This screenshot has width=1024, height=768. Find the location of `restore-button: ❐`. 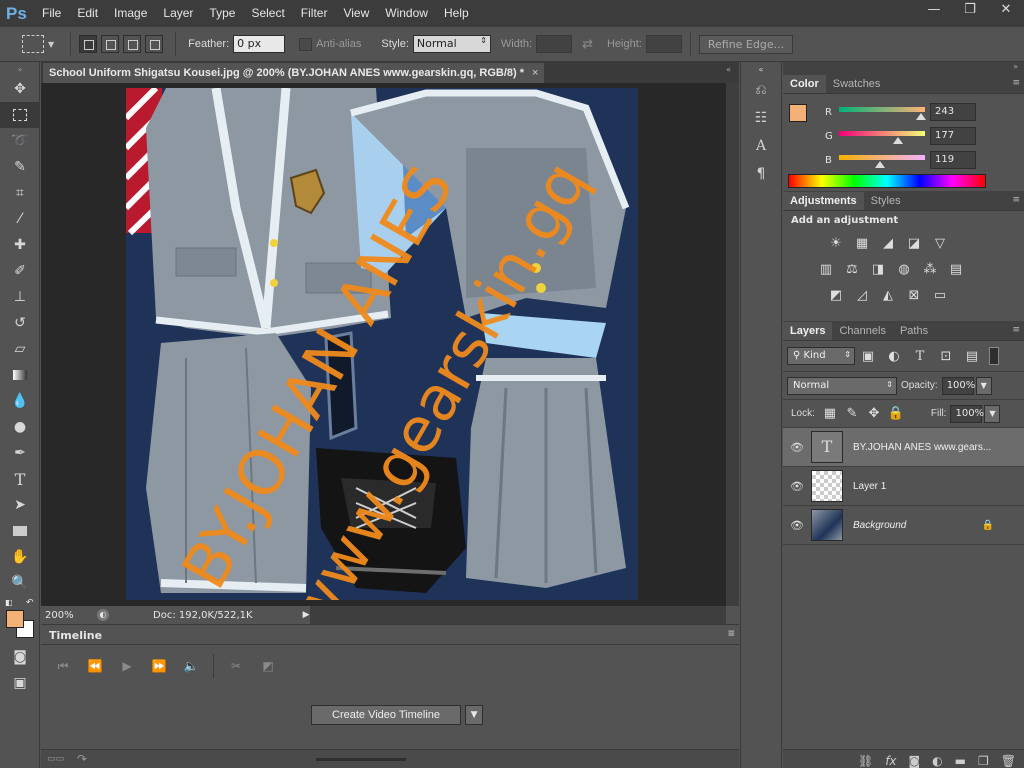

restore-button: ❐ is located at coordinates (970, 10).